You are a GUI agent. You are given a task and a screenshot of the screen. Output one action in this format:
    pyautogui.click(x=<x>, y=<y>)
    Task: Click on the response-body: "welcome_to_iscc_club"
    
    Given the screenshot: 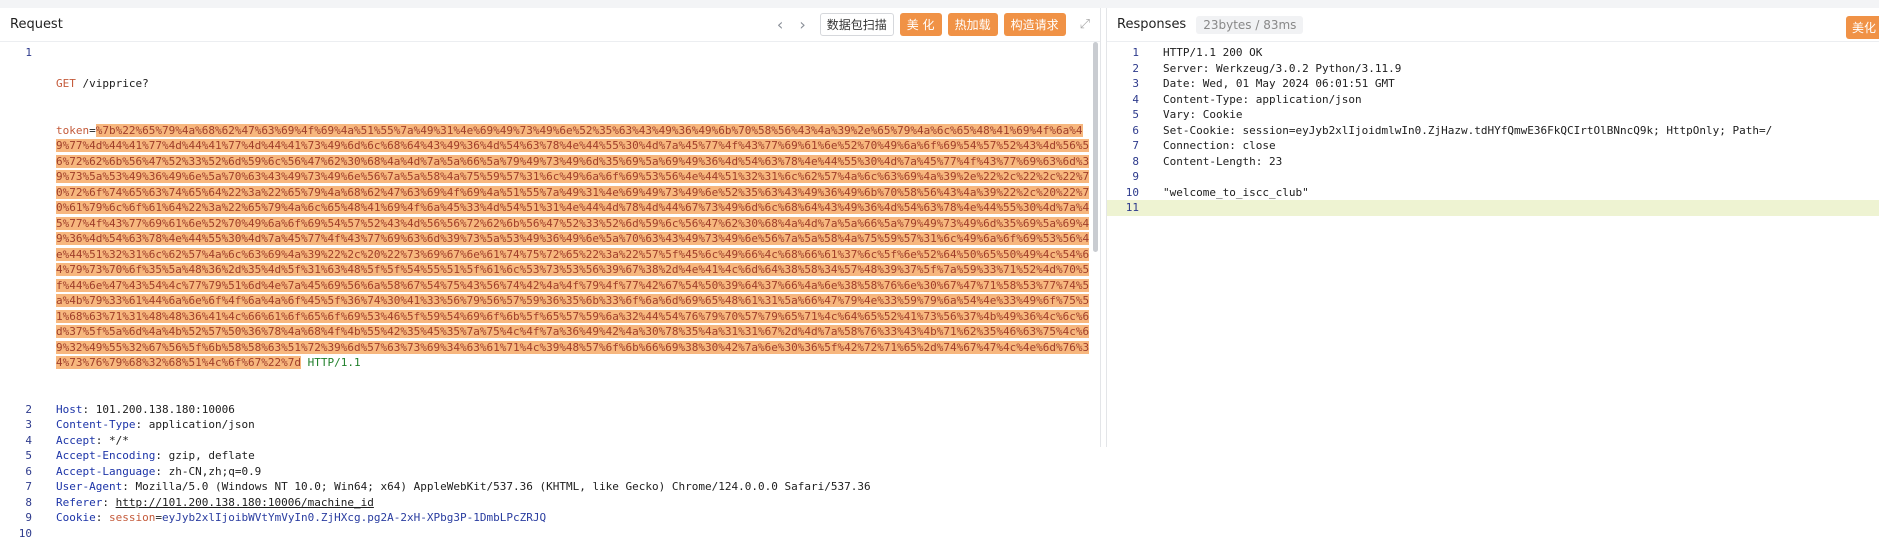 What is the action you would take?
    pyautogui.click(x=1509, y=193)
    